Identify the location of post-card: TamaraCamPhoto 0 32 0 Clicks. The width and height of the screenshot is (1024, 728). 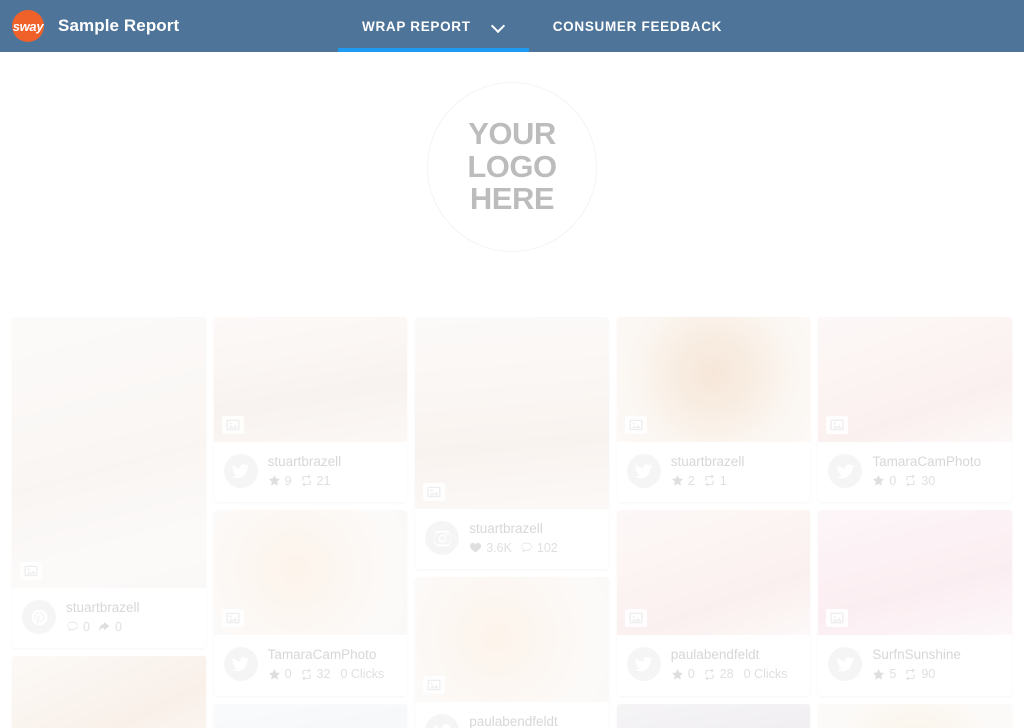
(310, 603).